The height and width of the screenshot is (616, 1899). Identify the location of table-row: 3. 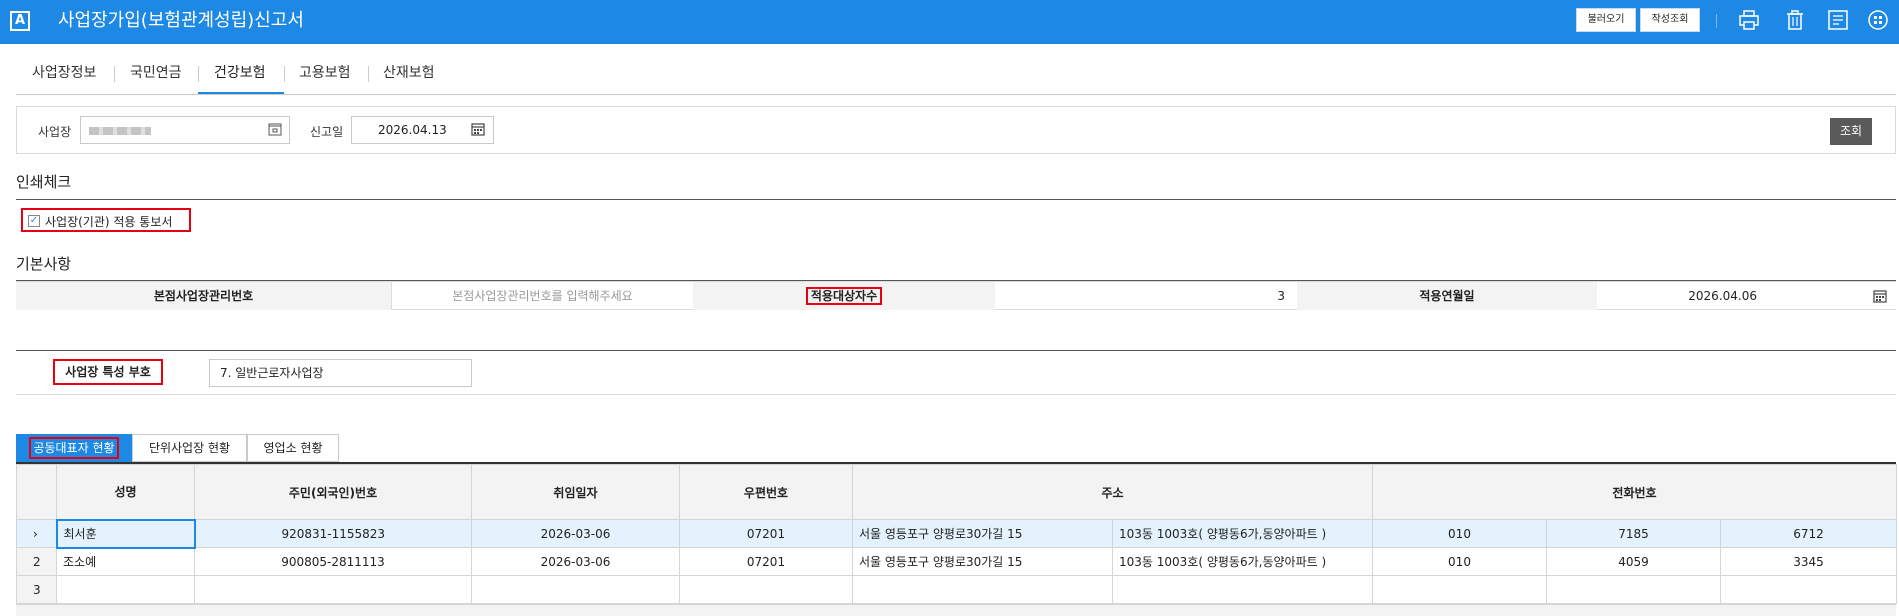
(957, 589).